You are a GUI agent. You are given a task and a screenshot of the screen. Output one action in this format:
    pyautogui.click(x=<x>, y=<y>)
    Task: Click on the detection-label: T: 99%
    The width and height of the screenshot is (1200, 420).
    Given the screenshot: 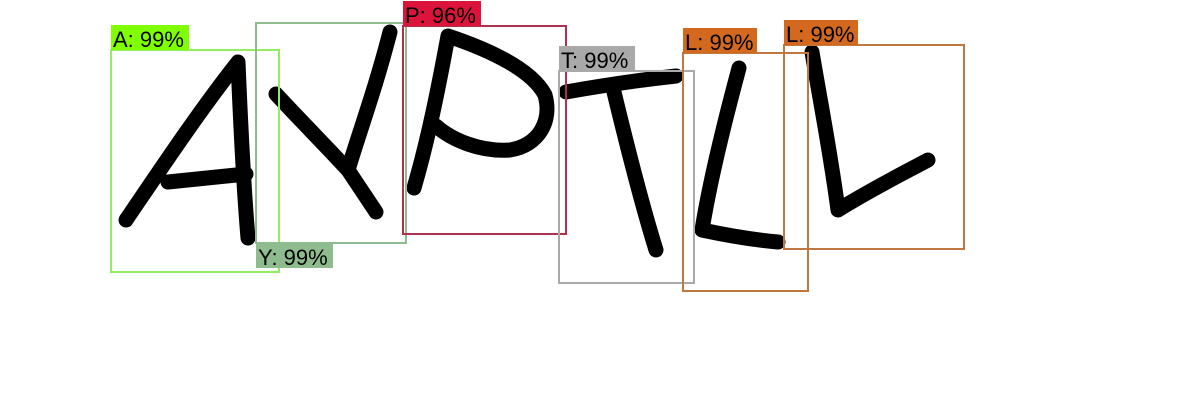 What is the action you would take?
    pyautogui.click(x=594, y=60)
    